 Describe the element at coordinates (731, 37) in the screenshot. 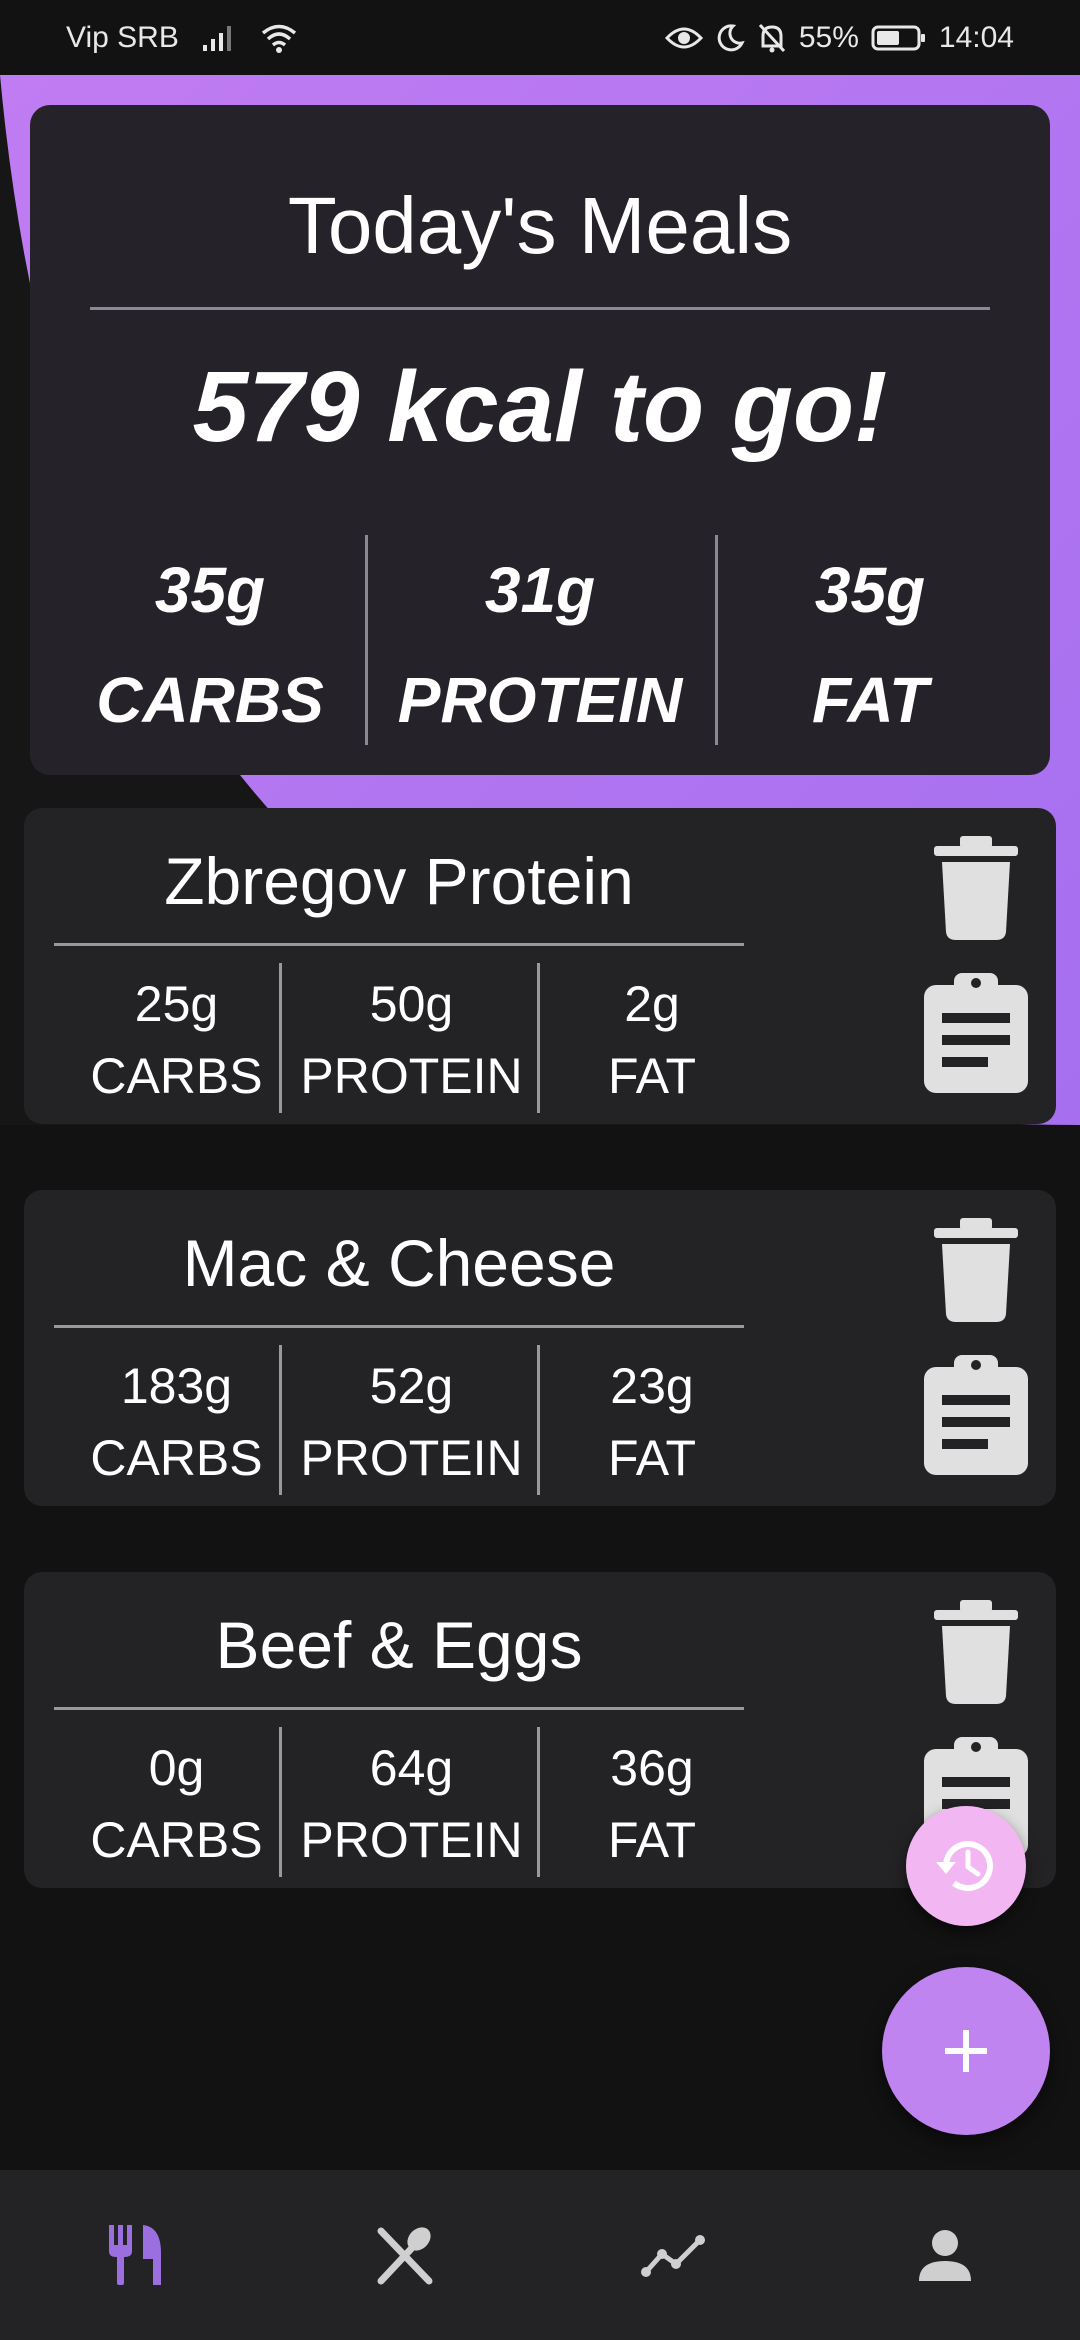

I see `moon-icon` at that location.